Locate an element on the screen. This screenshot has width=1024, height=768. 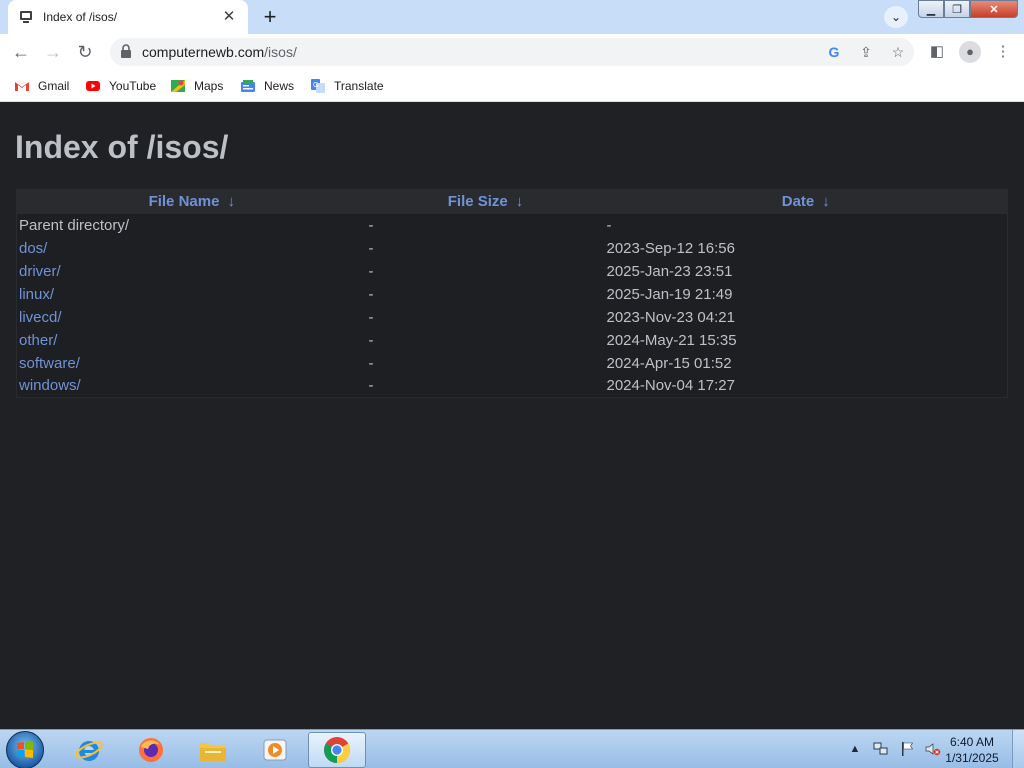
column-label: File Size is located at coordinates (477, 202).